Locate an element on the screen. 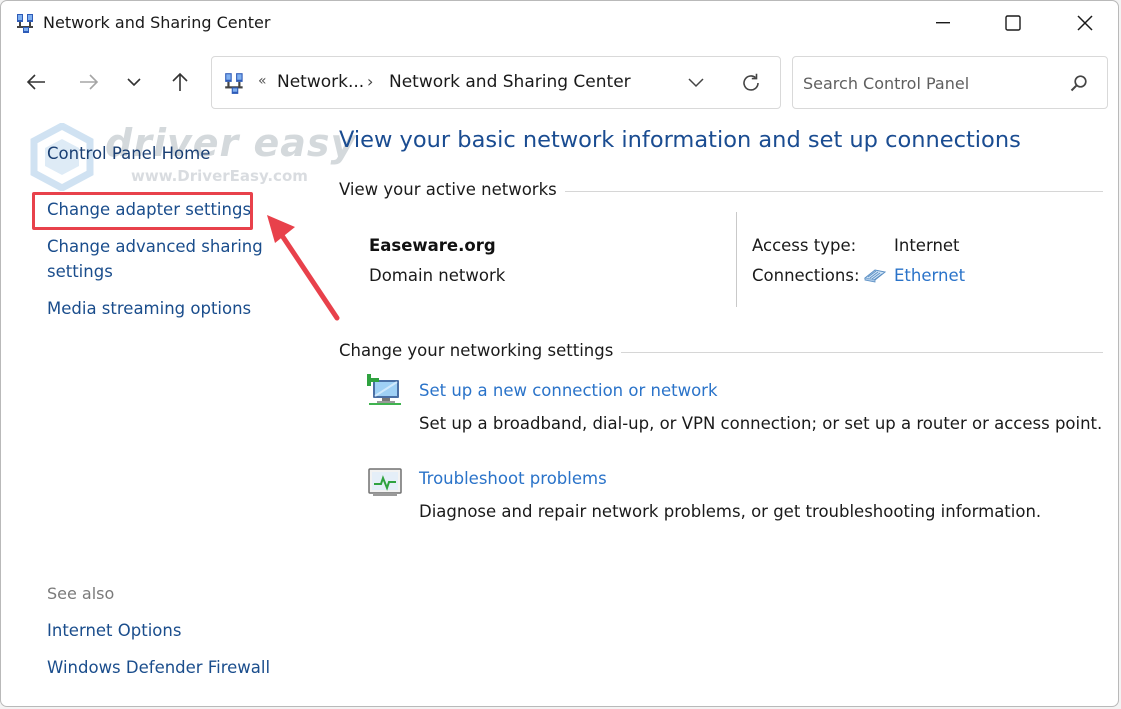 The height and width of the screenshot is (709, 1121). ethernet-icon is located at coordinates (875, 276).